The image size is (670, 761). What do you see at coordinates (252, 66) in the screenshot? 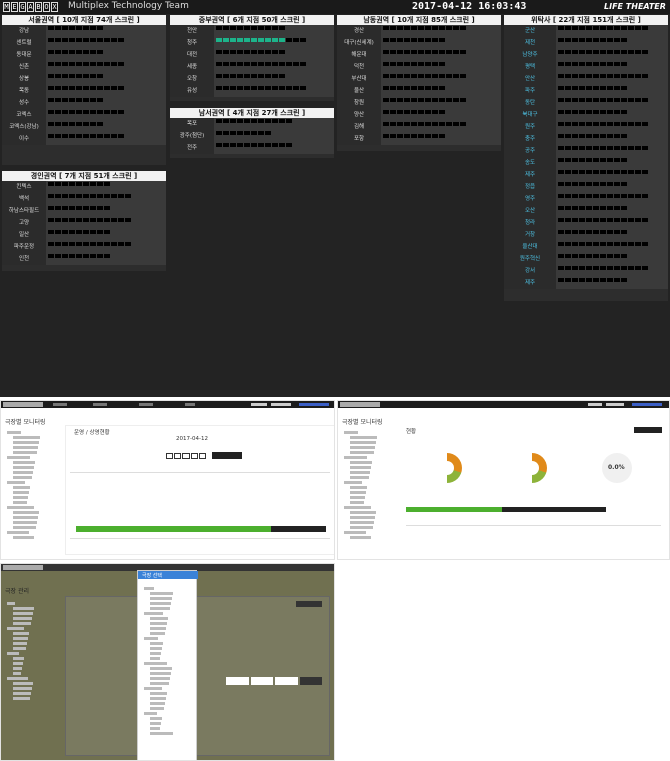
I see `theater-row: 세종` at bounding box center [252, 66].